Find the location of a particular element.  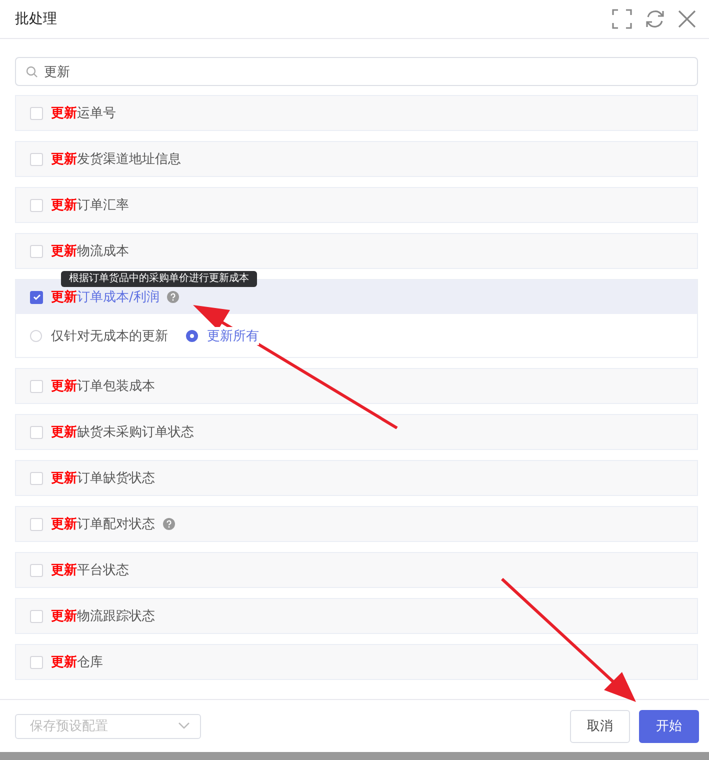

dialog-title: 批处理 is located at coordinates (36, 19).